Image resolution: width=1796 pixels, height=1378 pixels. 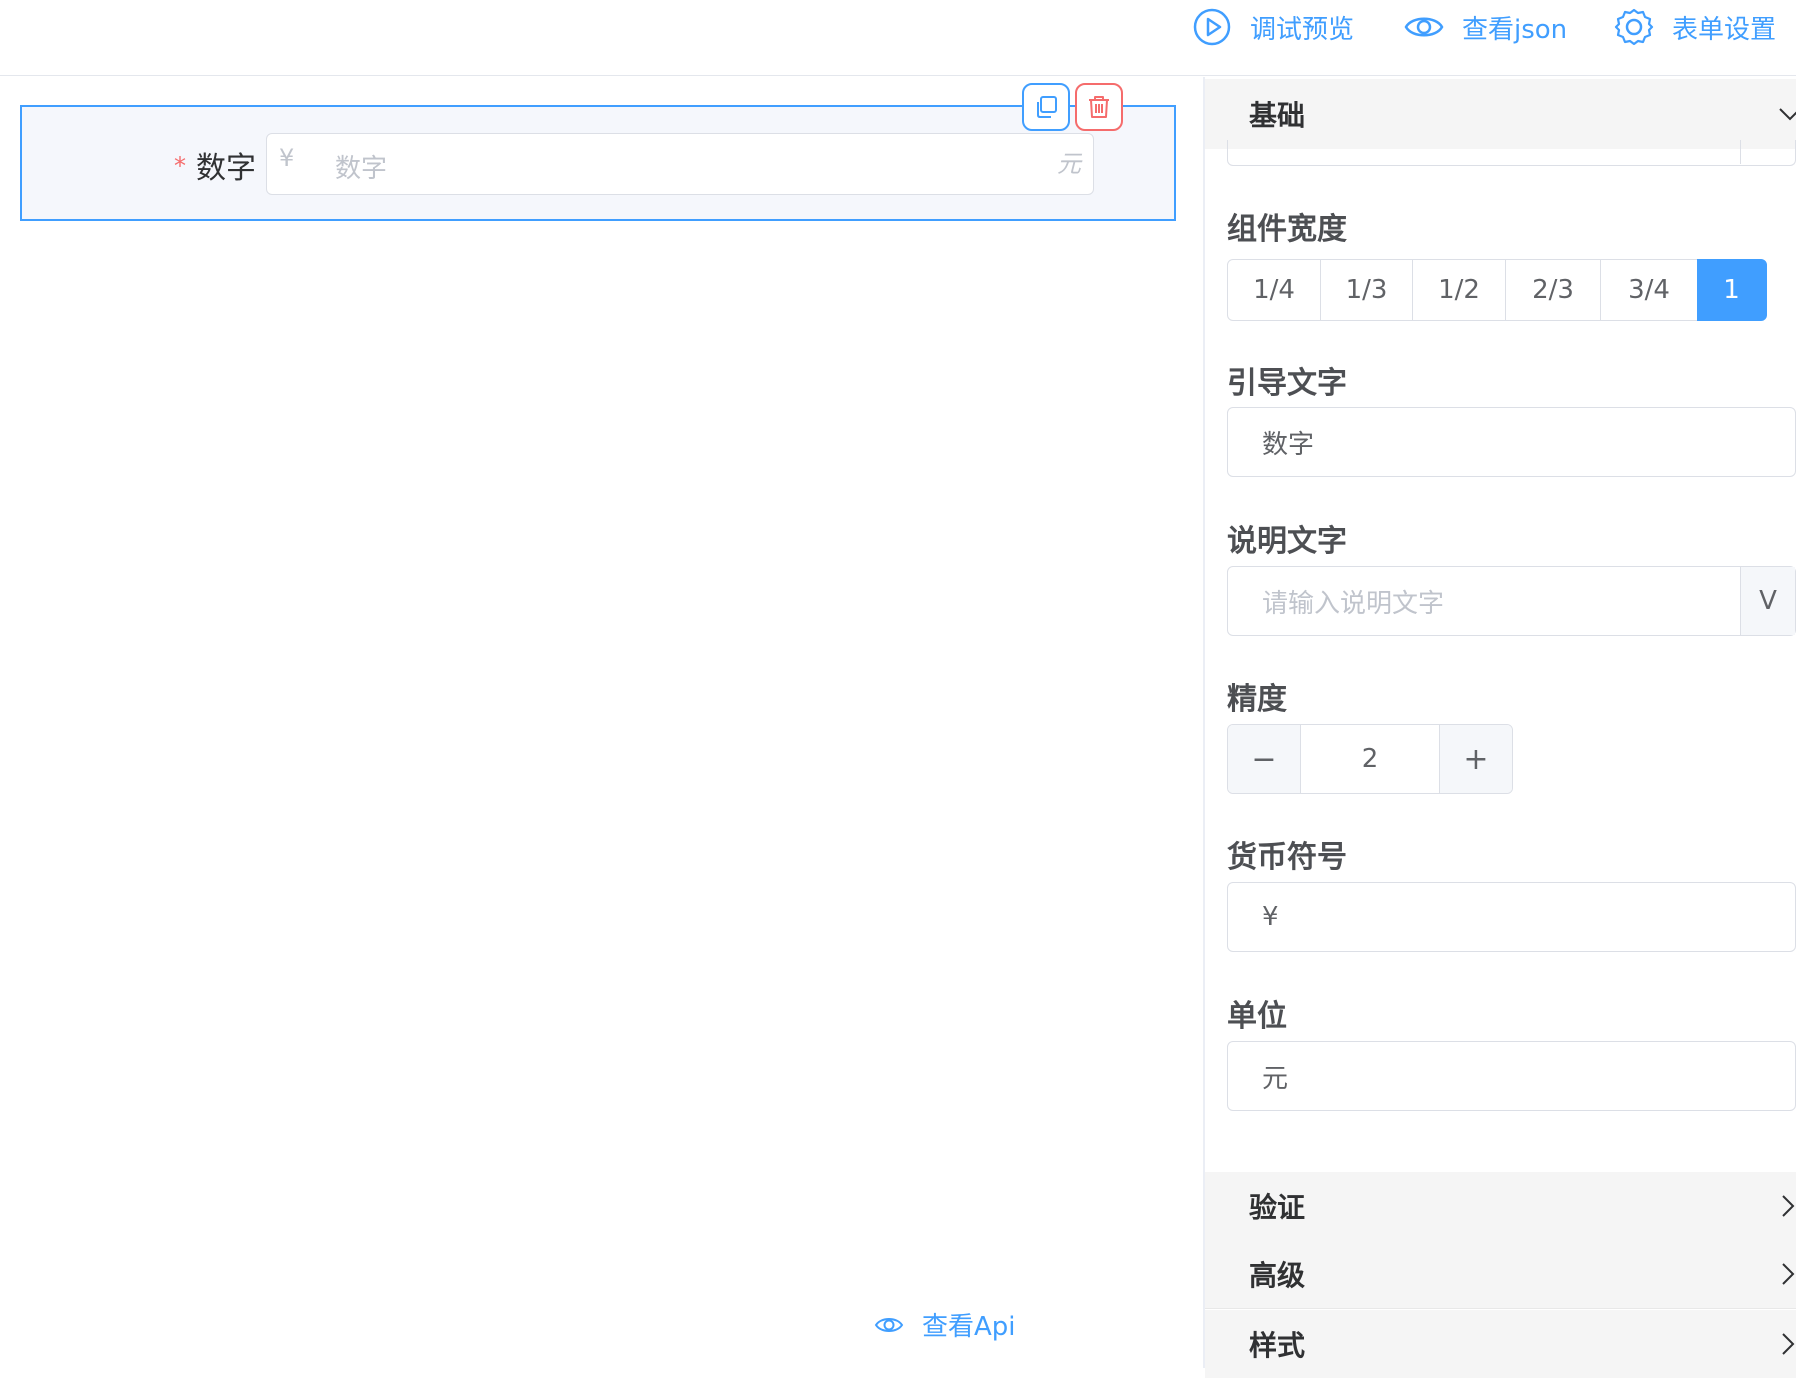 I want to click on currency-prefix: ¥, so click(x=287, y=158).